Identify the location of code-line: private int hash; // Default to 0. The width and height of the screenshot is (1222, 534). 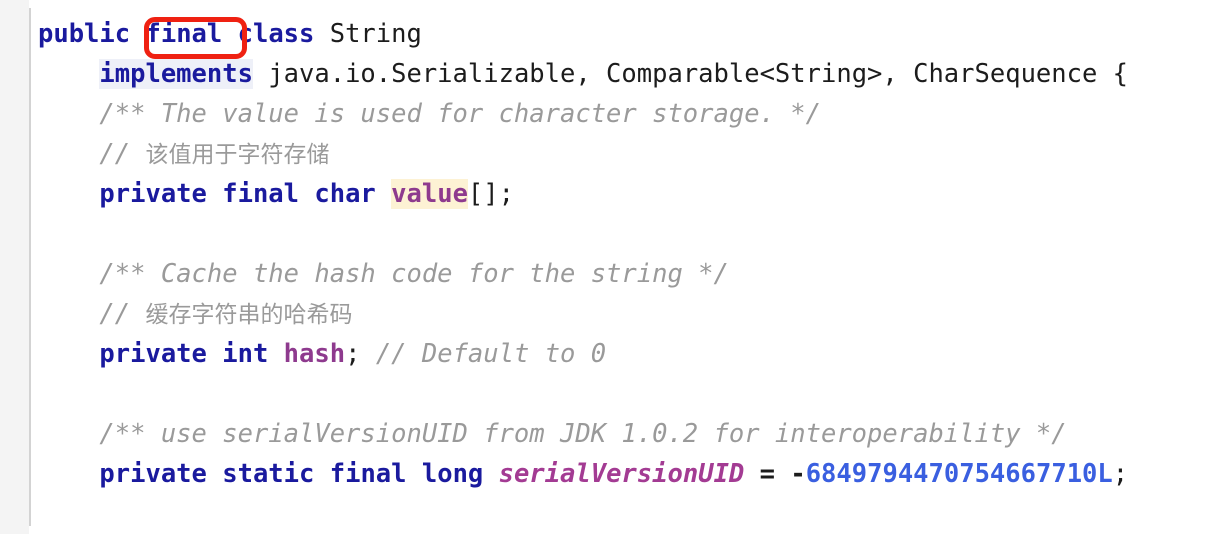
(628, 354).